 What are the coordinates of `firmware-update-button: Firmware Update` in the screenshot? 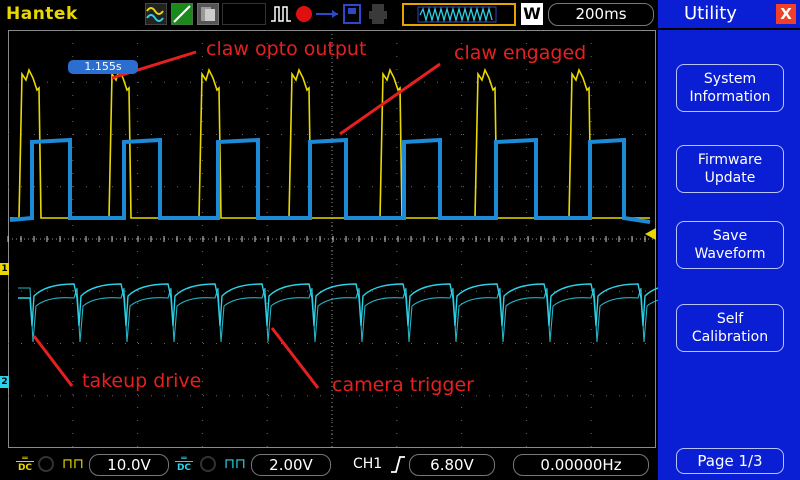 It's located at (730, 169).